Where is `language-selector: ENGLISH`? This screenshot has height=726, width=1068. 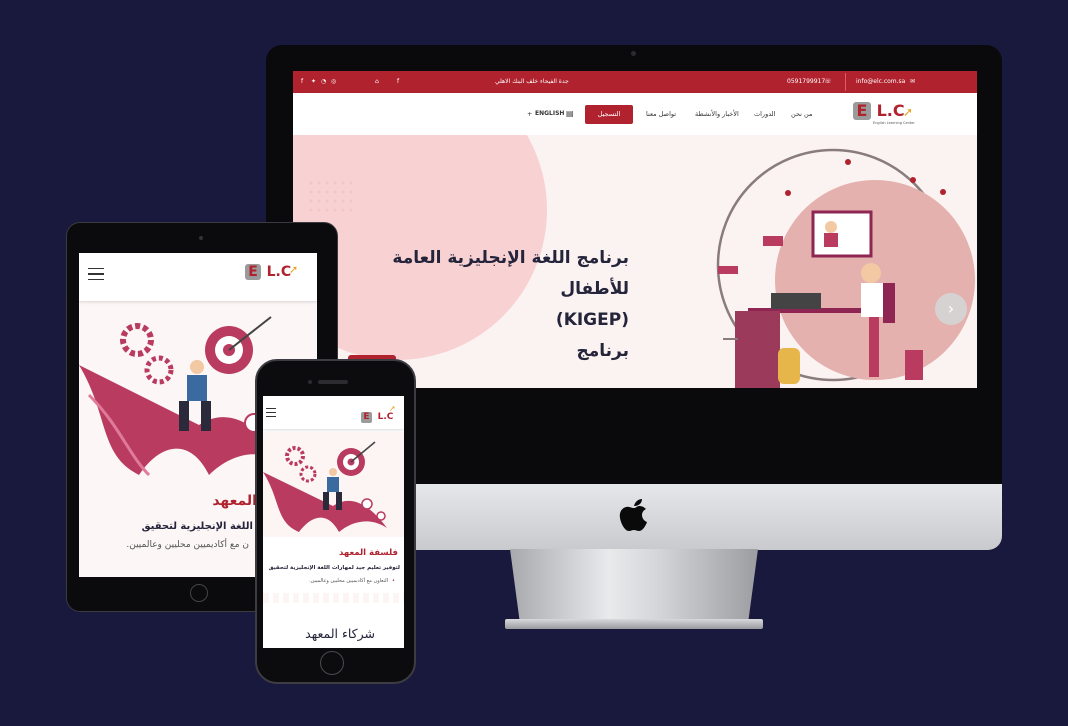
language-selector: ENGLISH is located at coordinates (549, 113).